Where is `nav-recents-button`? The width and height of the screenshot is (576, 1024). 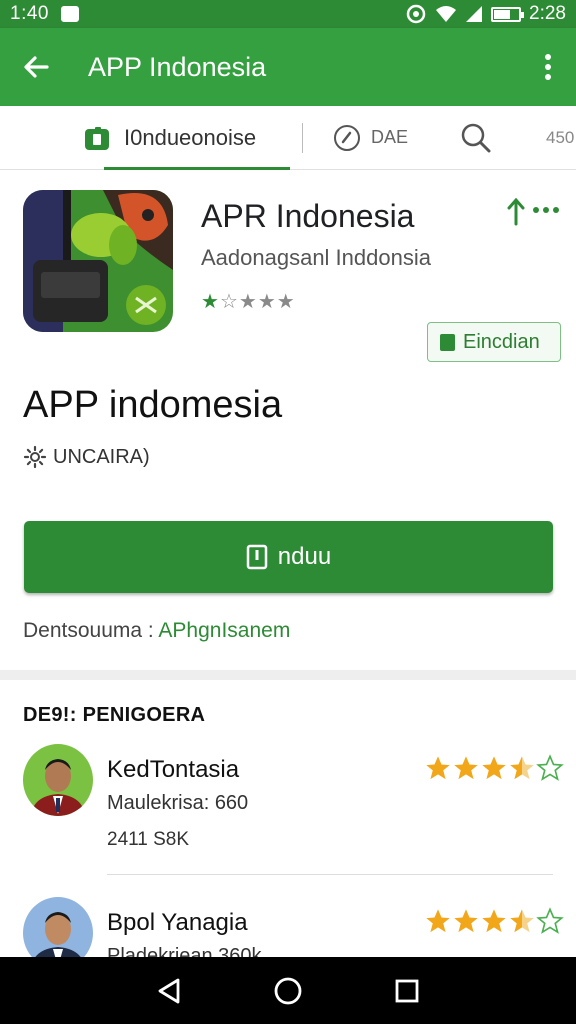 nav-recents-button is located at coordinates (407, 991).